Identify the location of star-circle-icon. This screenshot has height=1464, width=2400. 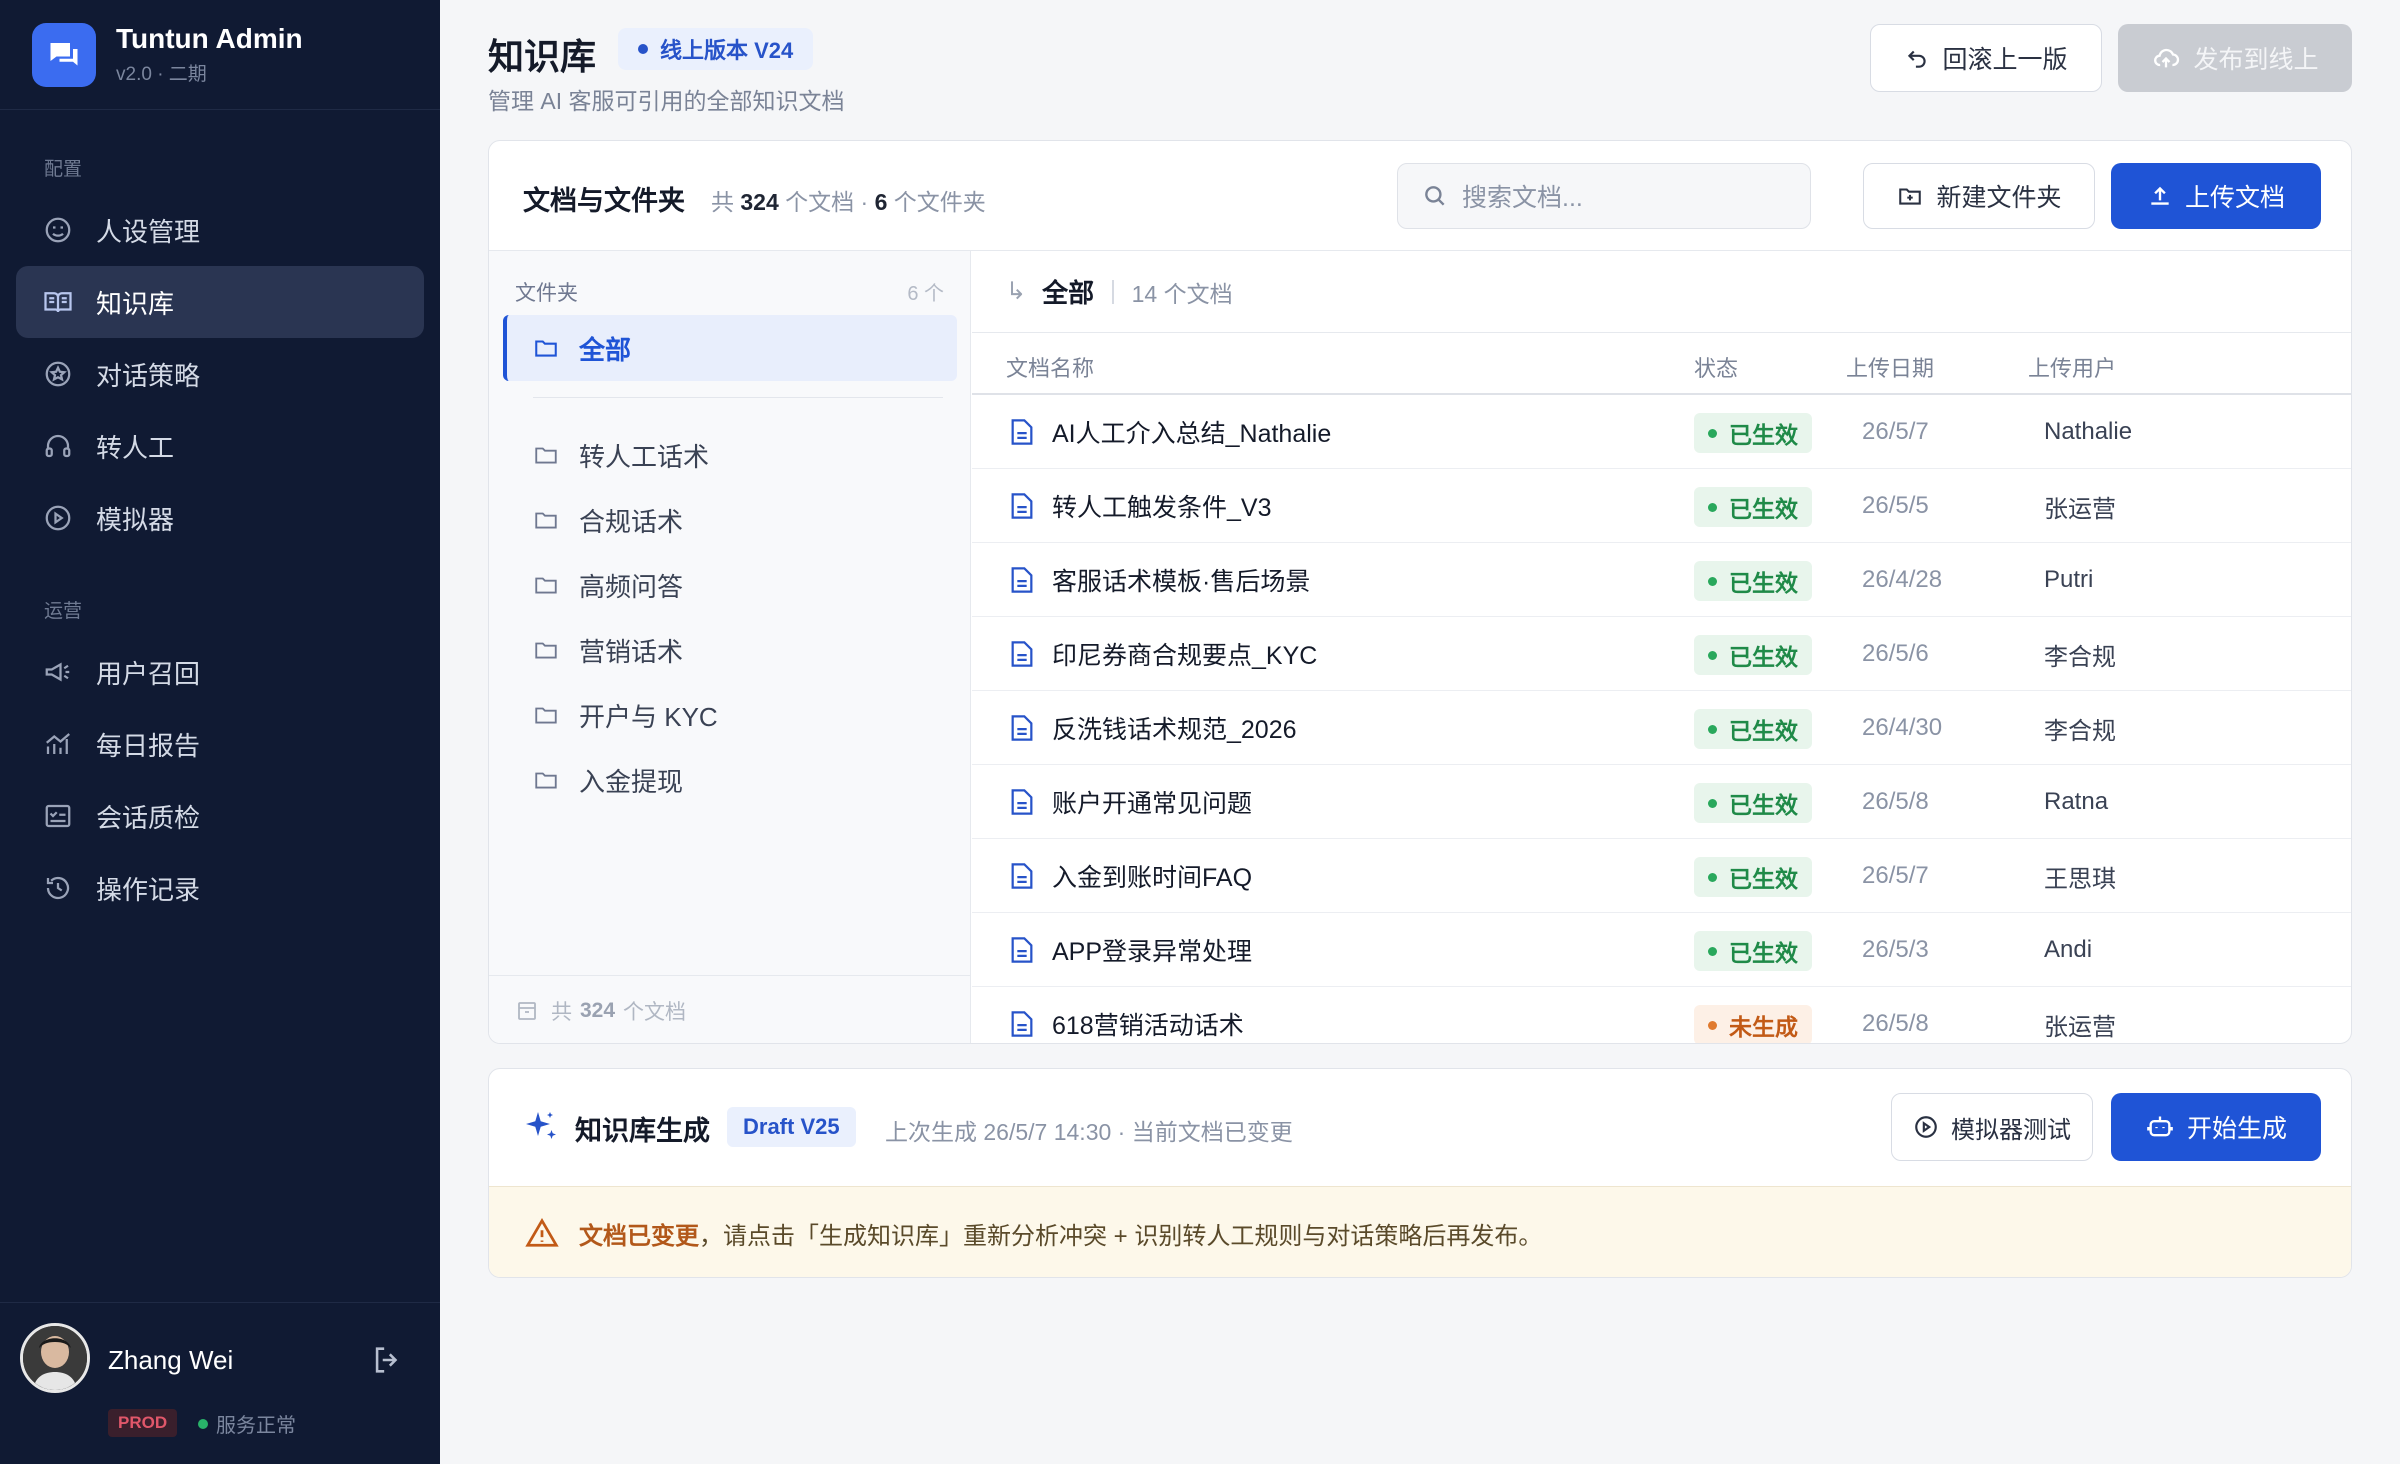
(58, 374).